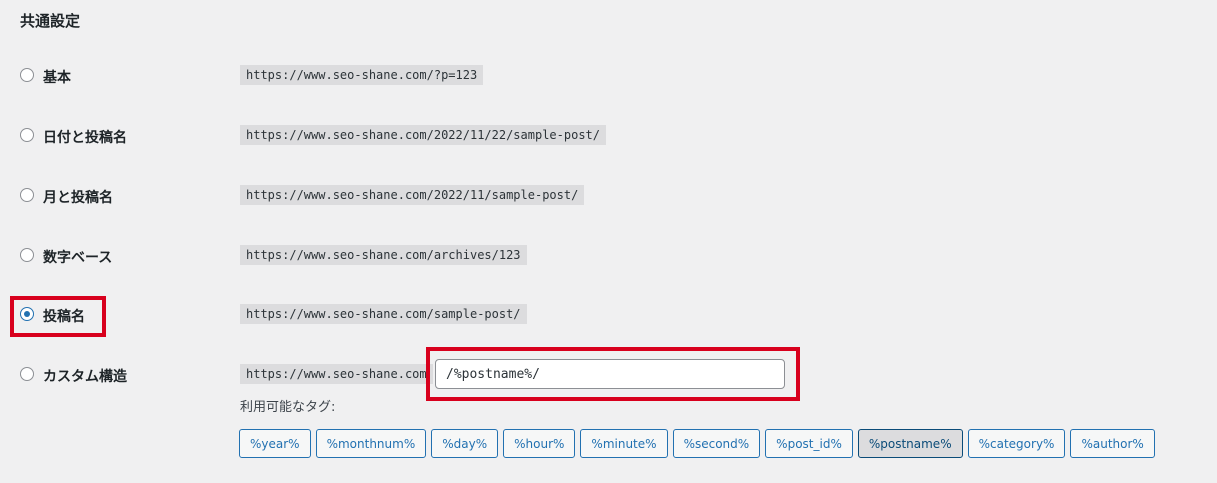 The height and width of the screenshot is (483, 1217). Describe the element at coordinates (613, 374) in the screenshot. I see `highlight-box-custom-input` at that location.